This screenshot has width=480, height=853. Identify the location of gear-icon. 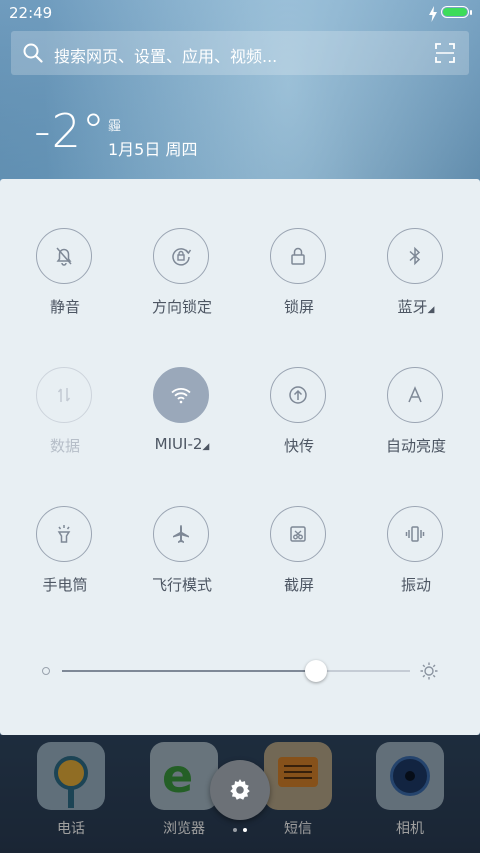
(240, 789).